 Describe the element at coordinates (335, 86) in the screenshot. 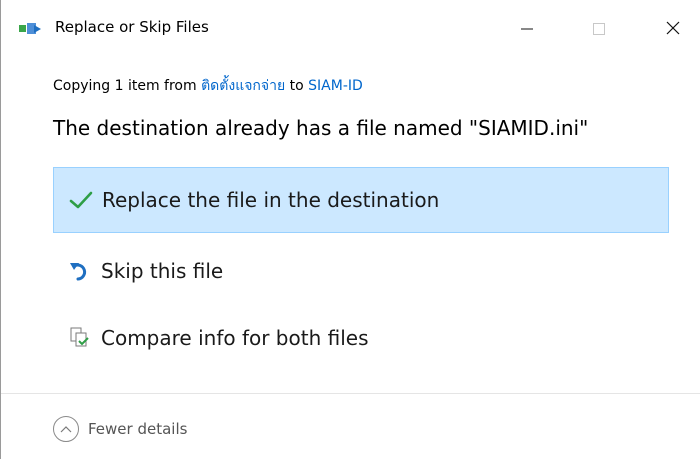

I see `destination-folder-link: SIAM-ID` at that location.